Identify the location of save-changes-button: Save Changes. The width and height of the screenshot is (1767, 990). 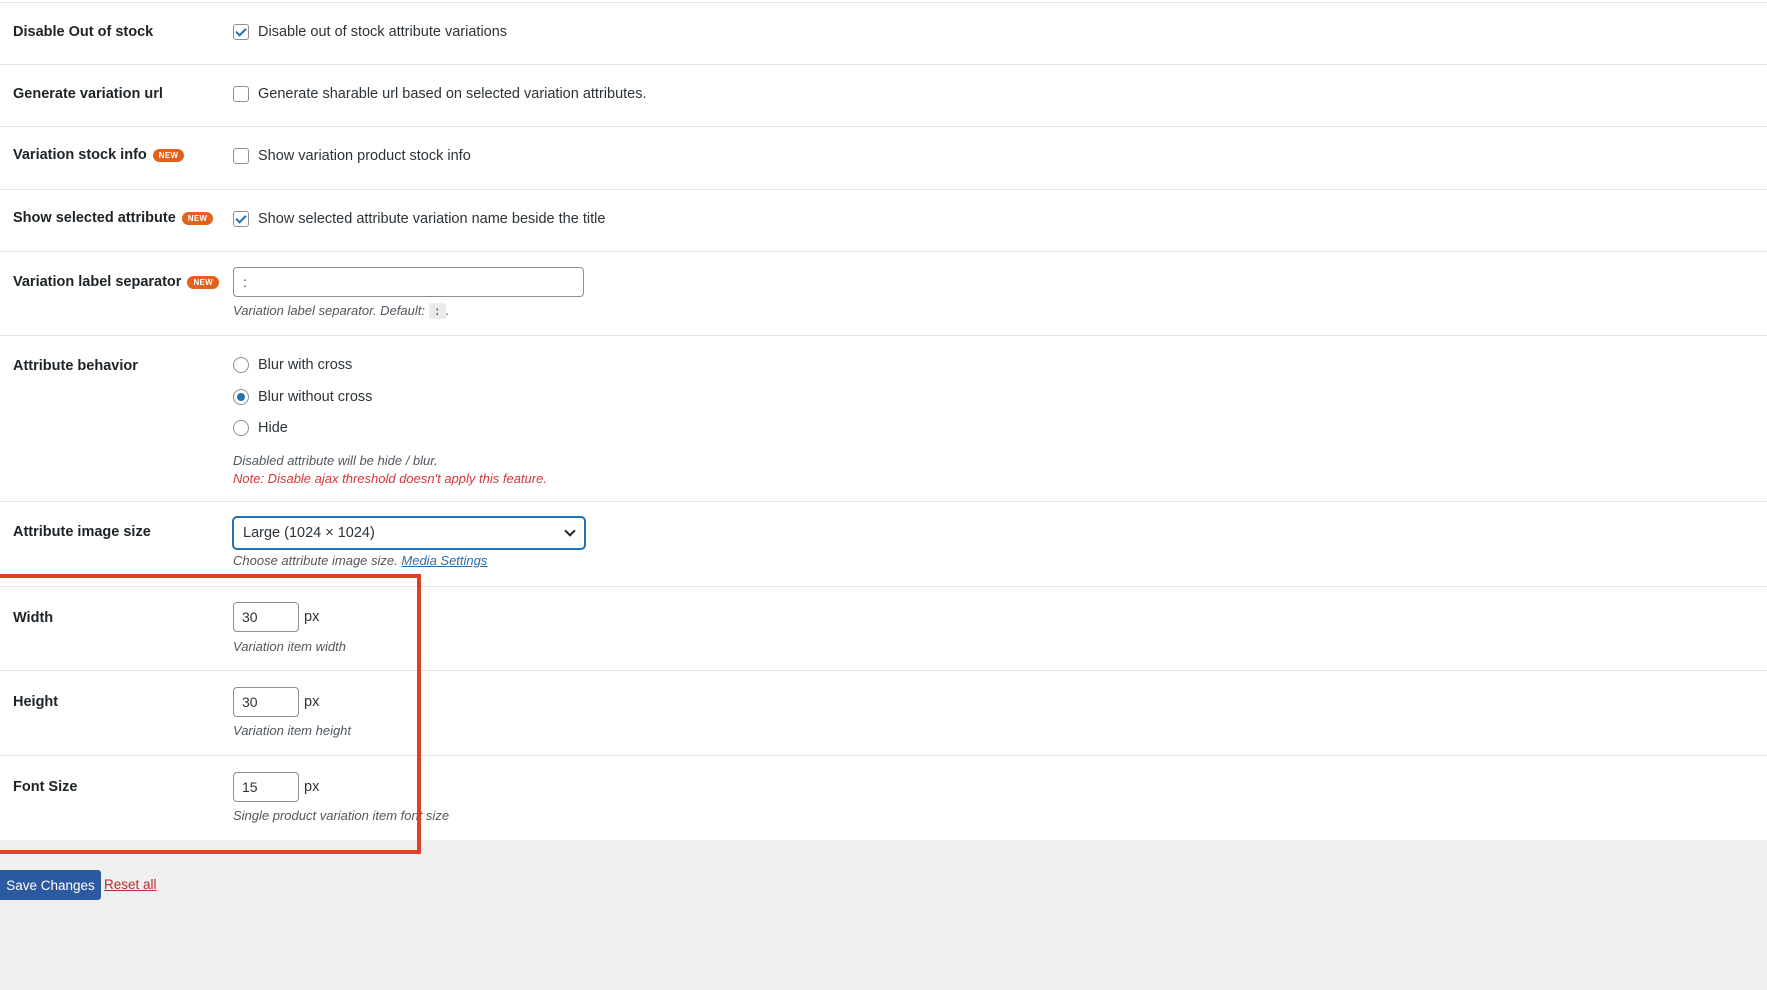
(50, 885).